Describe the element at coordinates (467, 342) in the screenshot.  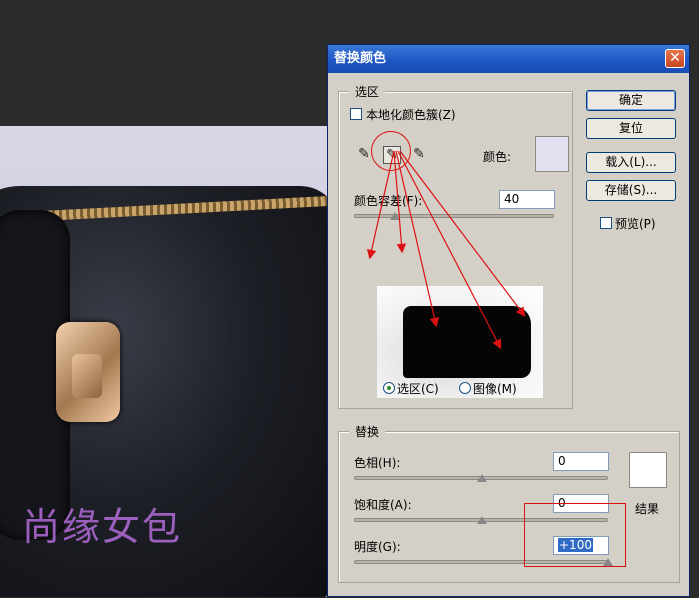
I see `preview-bag-silhouette` at that location.